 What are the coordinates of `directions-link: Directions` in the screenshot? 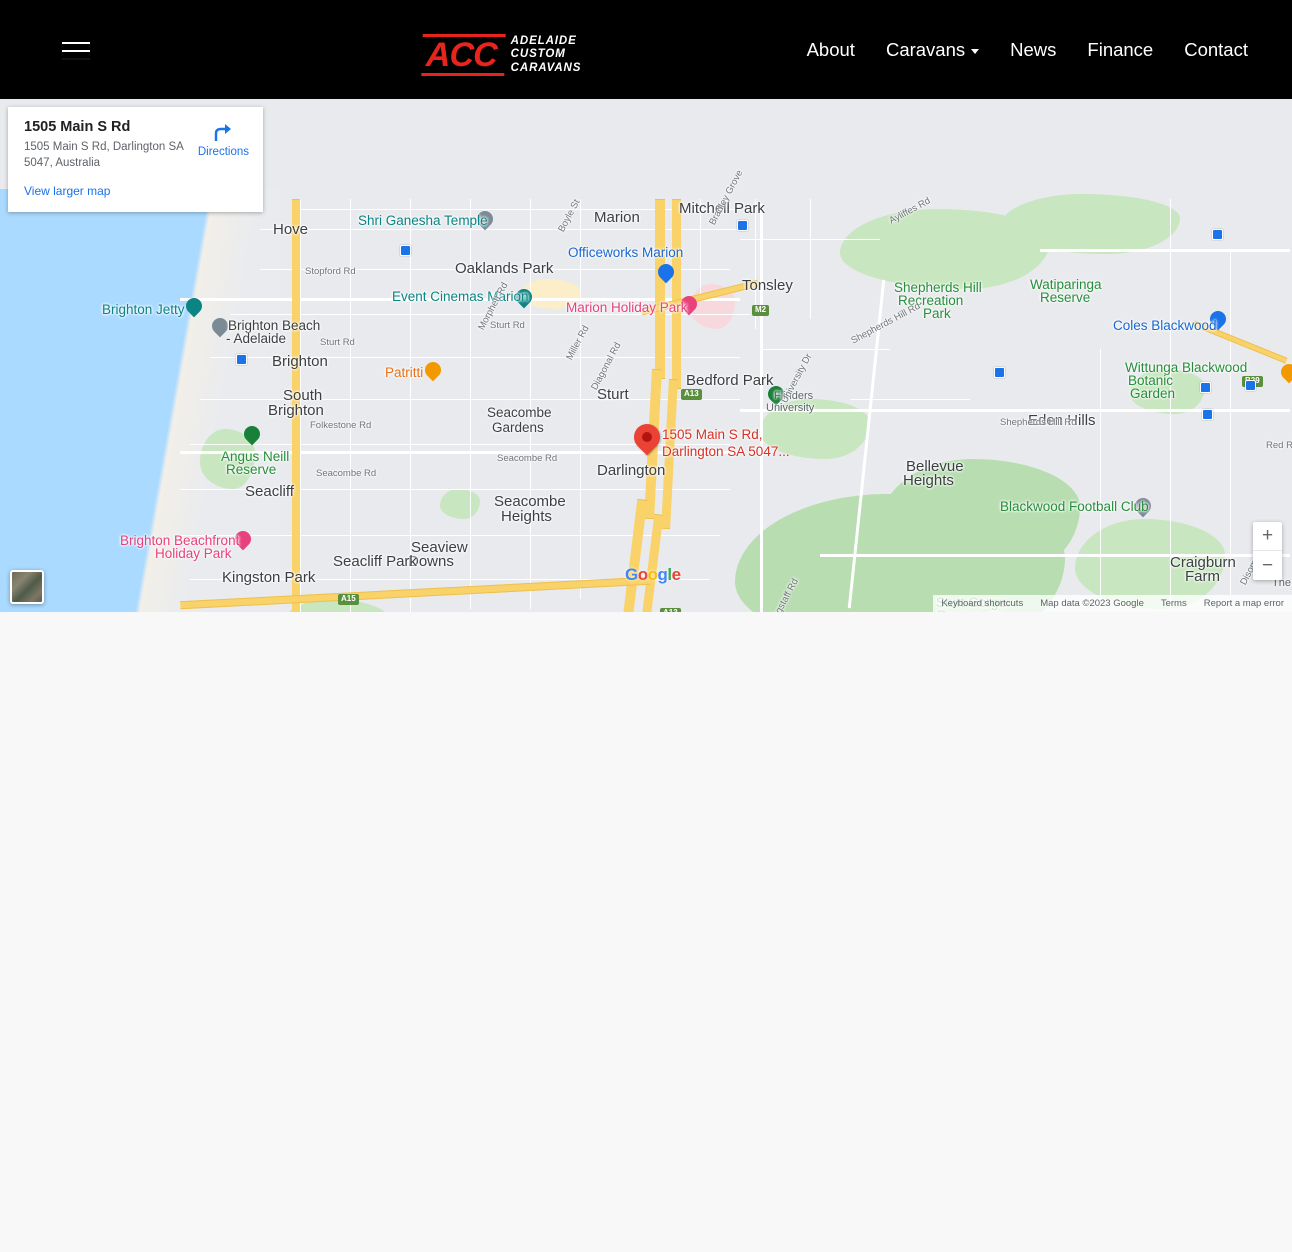 It's located at (223, 140).